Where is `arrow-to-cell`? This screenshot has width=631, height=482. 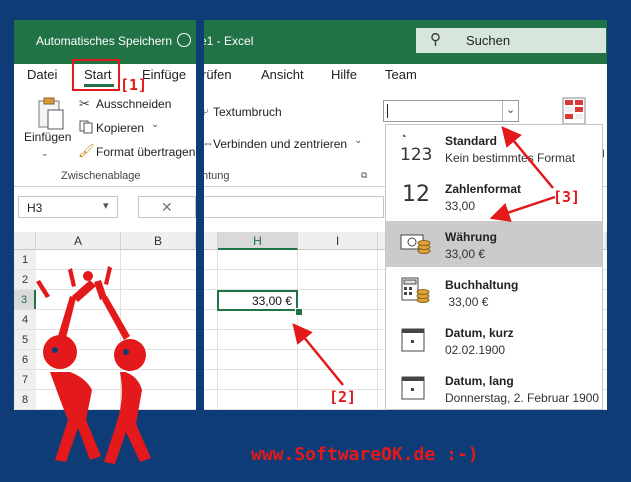
arrow-to-cell is located at coordinates (318, 354).